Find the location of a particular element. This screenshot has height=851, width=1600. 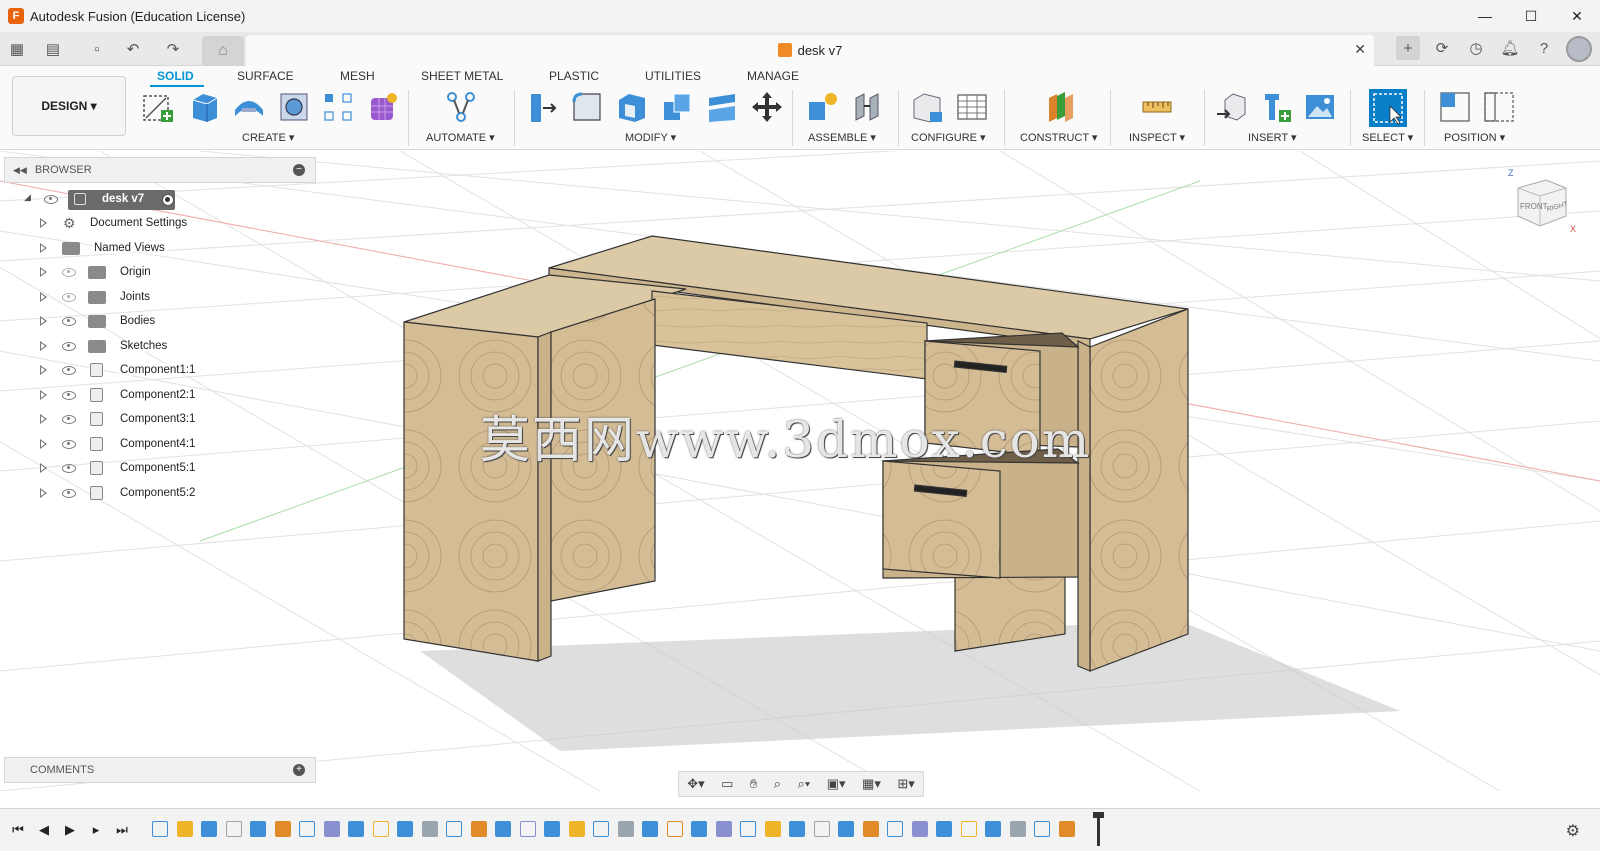

save-icon: ▫ is located at coordinates (97, 49).